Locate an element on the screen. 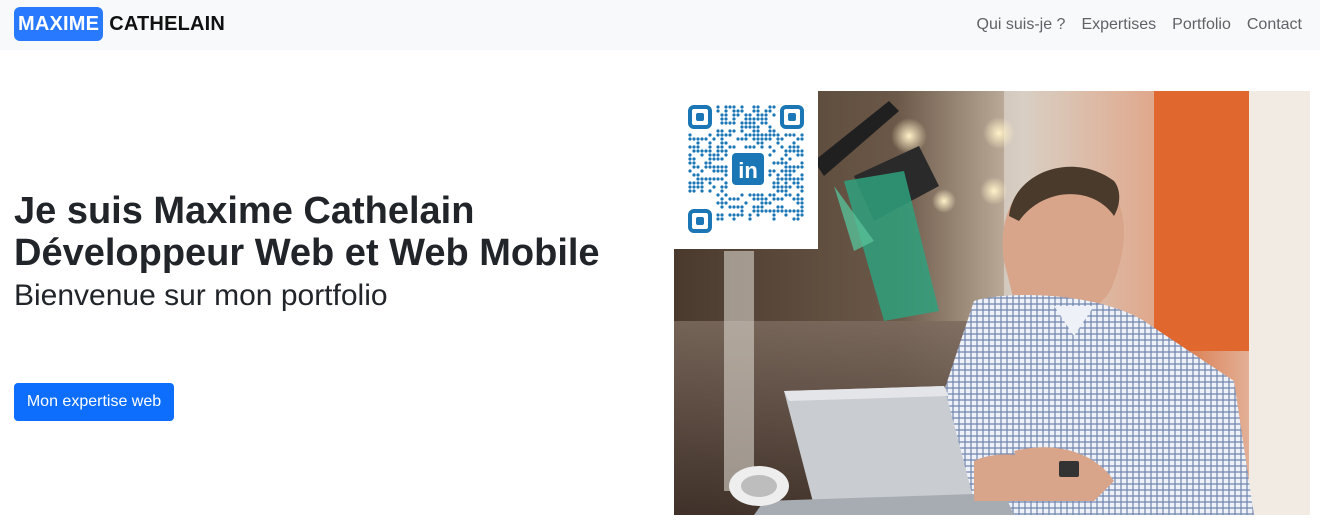  hero-title-line1: Je suis Maxime Cathelain is located at coordinates (244, 211).